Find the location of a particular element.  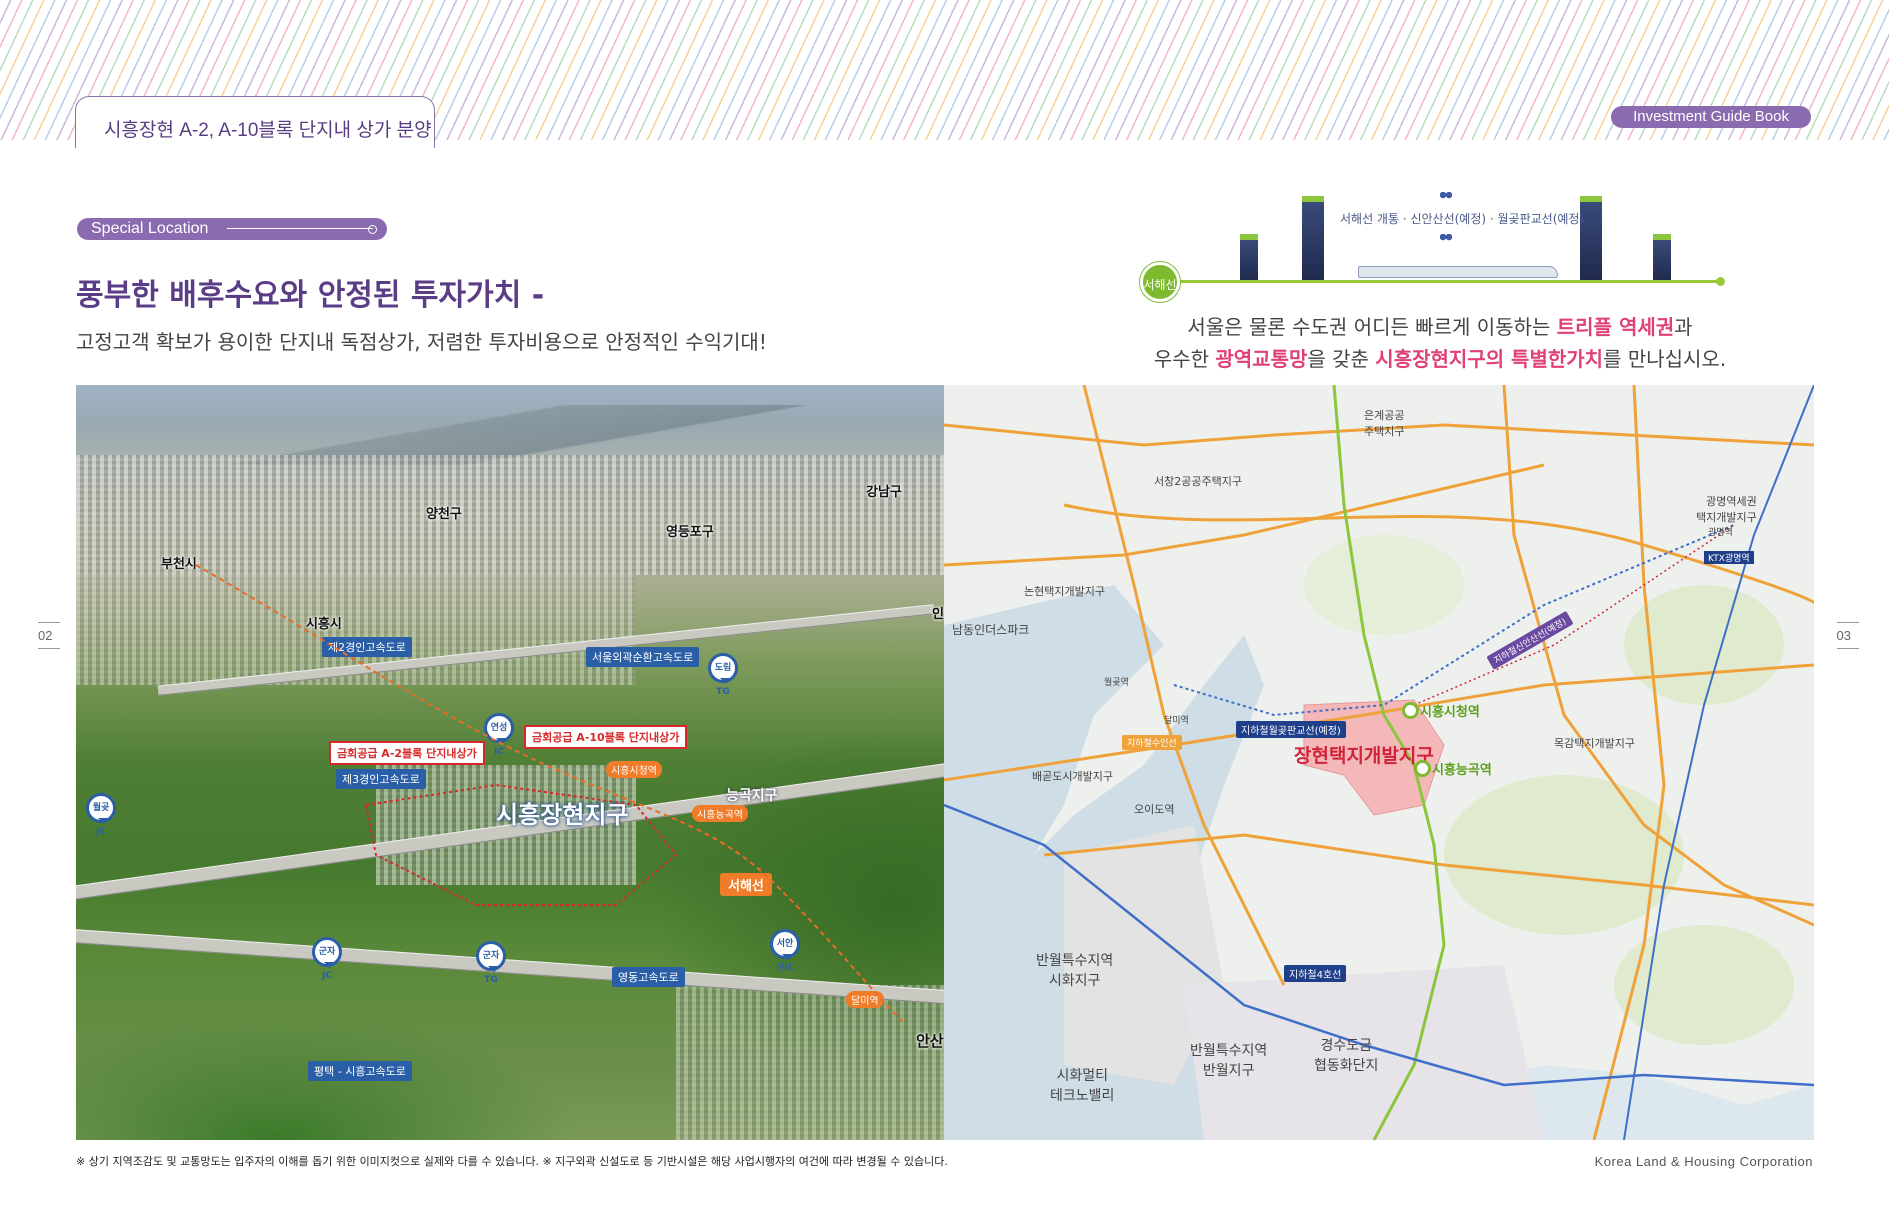

map-label-gyeongsu: 경수도금 협동화단지 is located at coordinates (1346, 1056).